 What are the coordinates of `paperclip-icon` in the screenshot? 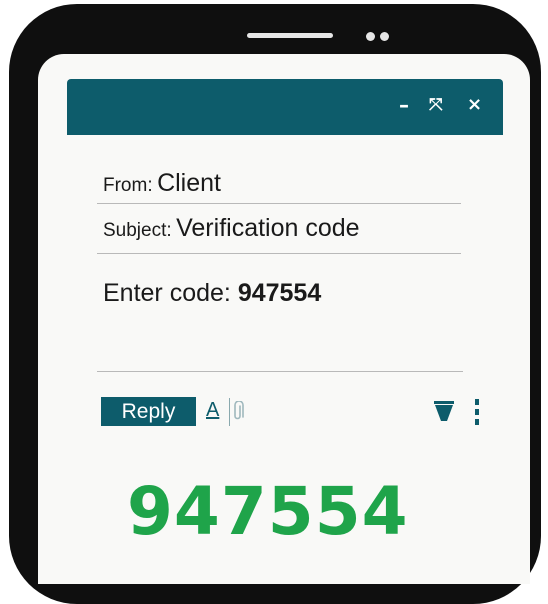 It's located at (238, 413).